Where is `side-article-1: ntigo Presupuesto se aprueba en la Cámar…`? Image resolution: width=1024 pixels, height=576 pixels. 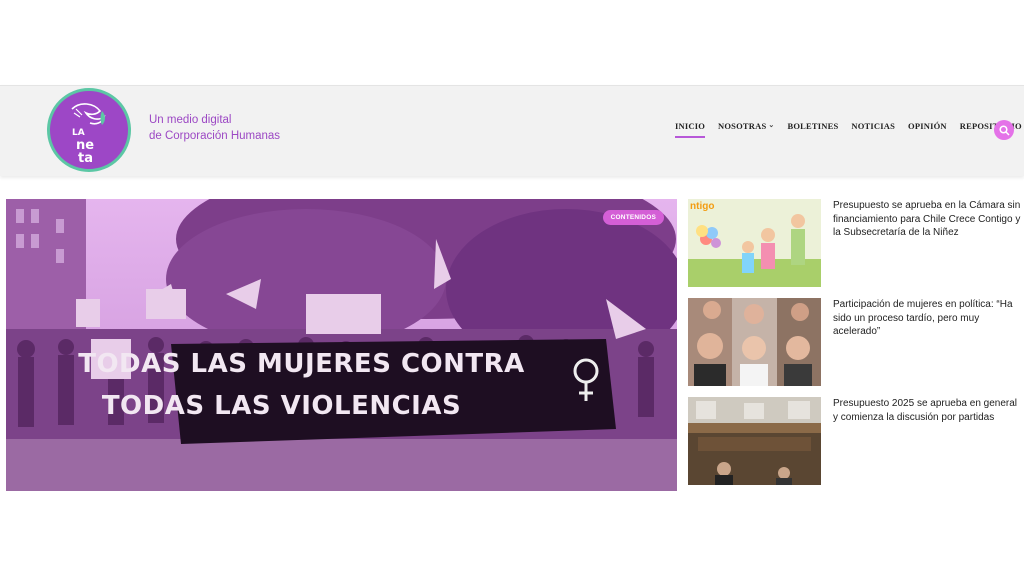 side-article-1: ntigo Presupuesto se aprueba en la Cámar… is located at coordinates (856, 243).